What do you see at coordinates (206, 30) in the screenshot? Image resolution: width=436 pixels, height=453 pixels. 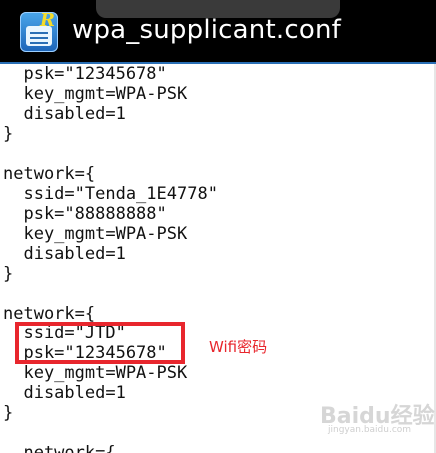 I see `window-title: wpa_supplicant.conf` at bounding box center [206, 30].